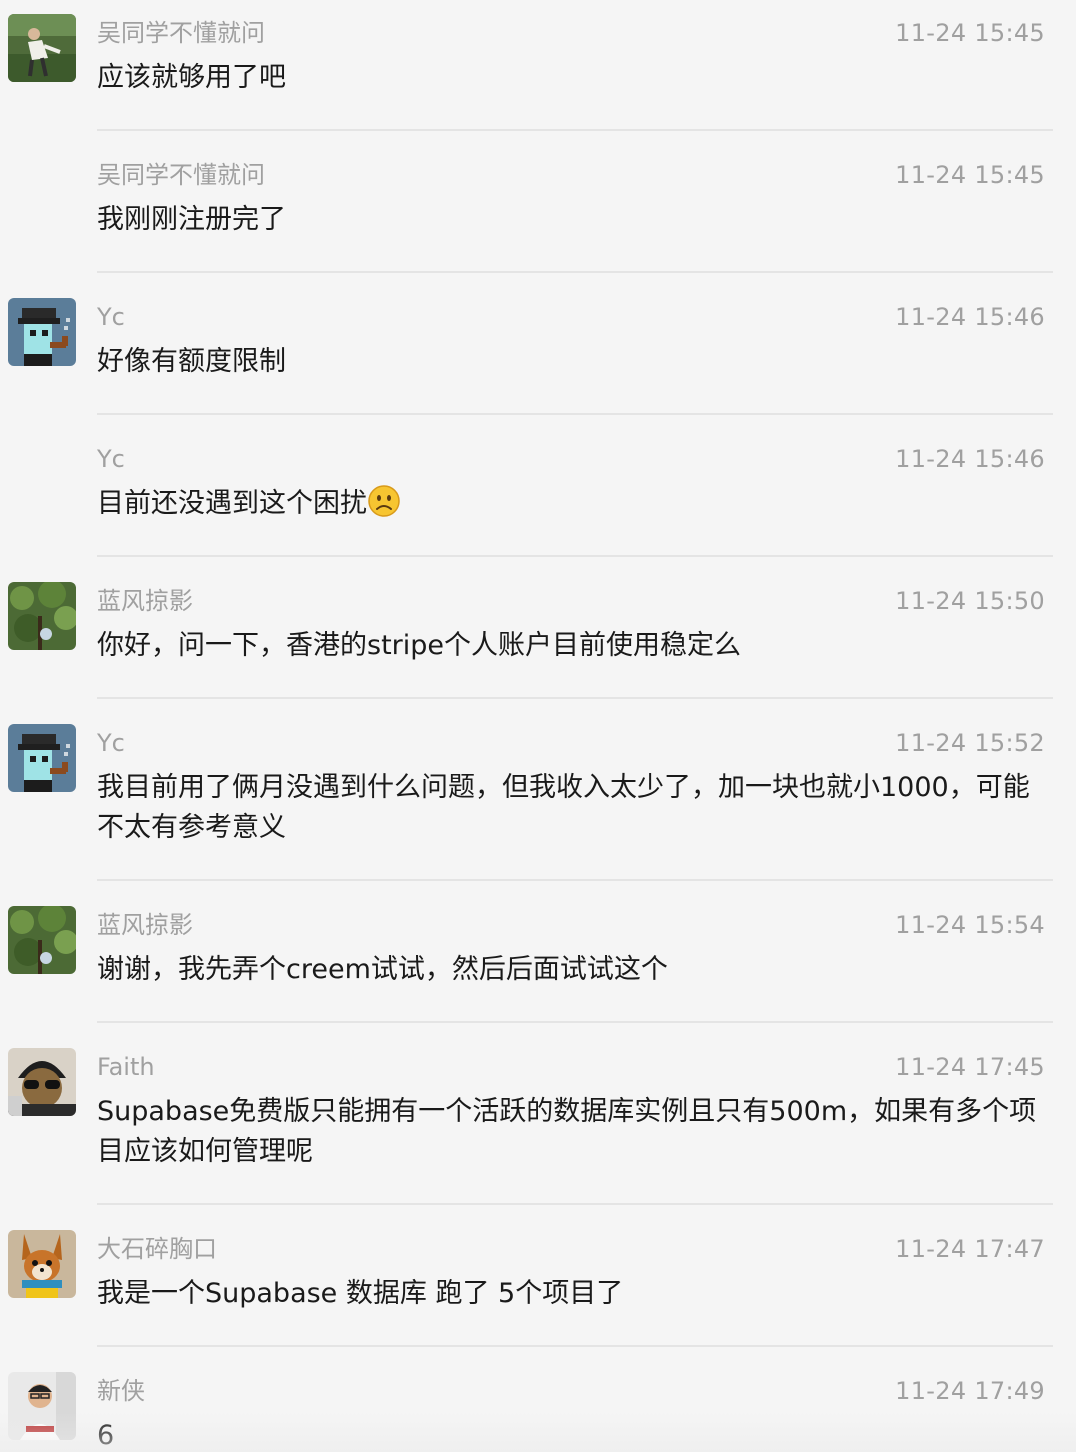 The width and height of the screenshot is (1076, 1452). I want to click on message-time: 11-24 15:52, so click(970, 743).